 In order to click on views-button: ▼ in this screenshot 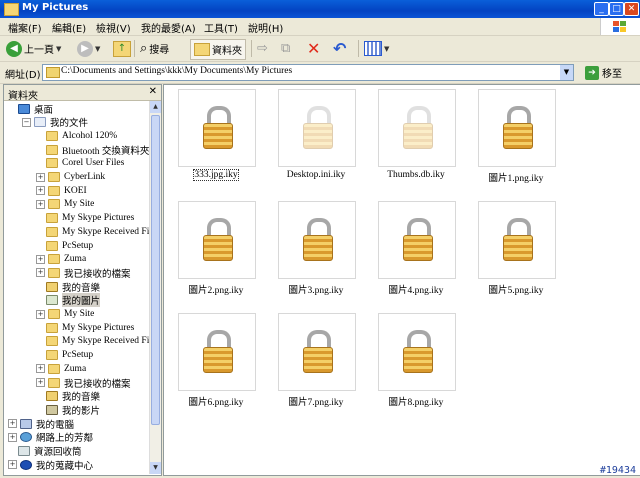, I will do `click(376, 48)`.